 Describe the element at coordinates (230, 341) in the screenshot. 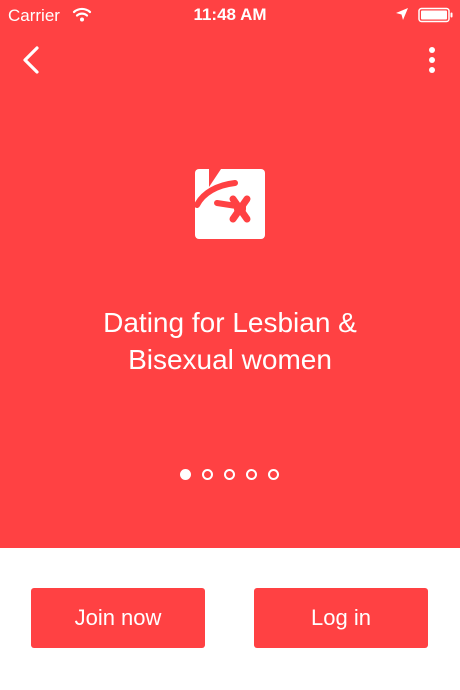

I see `tagline: Dating for Lesbian & Bisexual women` at that location.